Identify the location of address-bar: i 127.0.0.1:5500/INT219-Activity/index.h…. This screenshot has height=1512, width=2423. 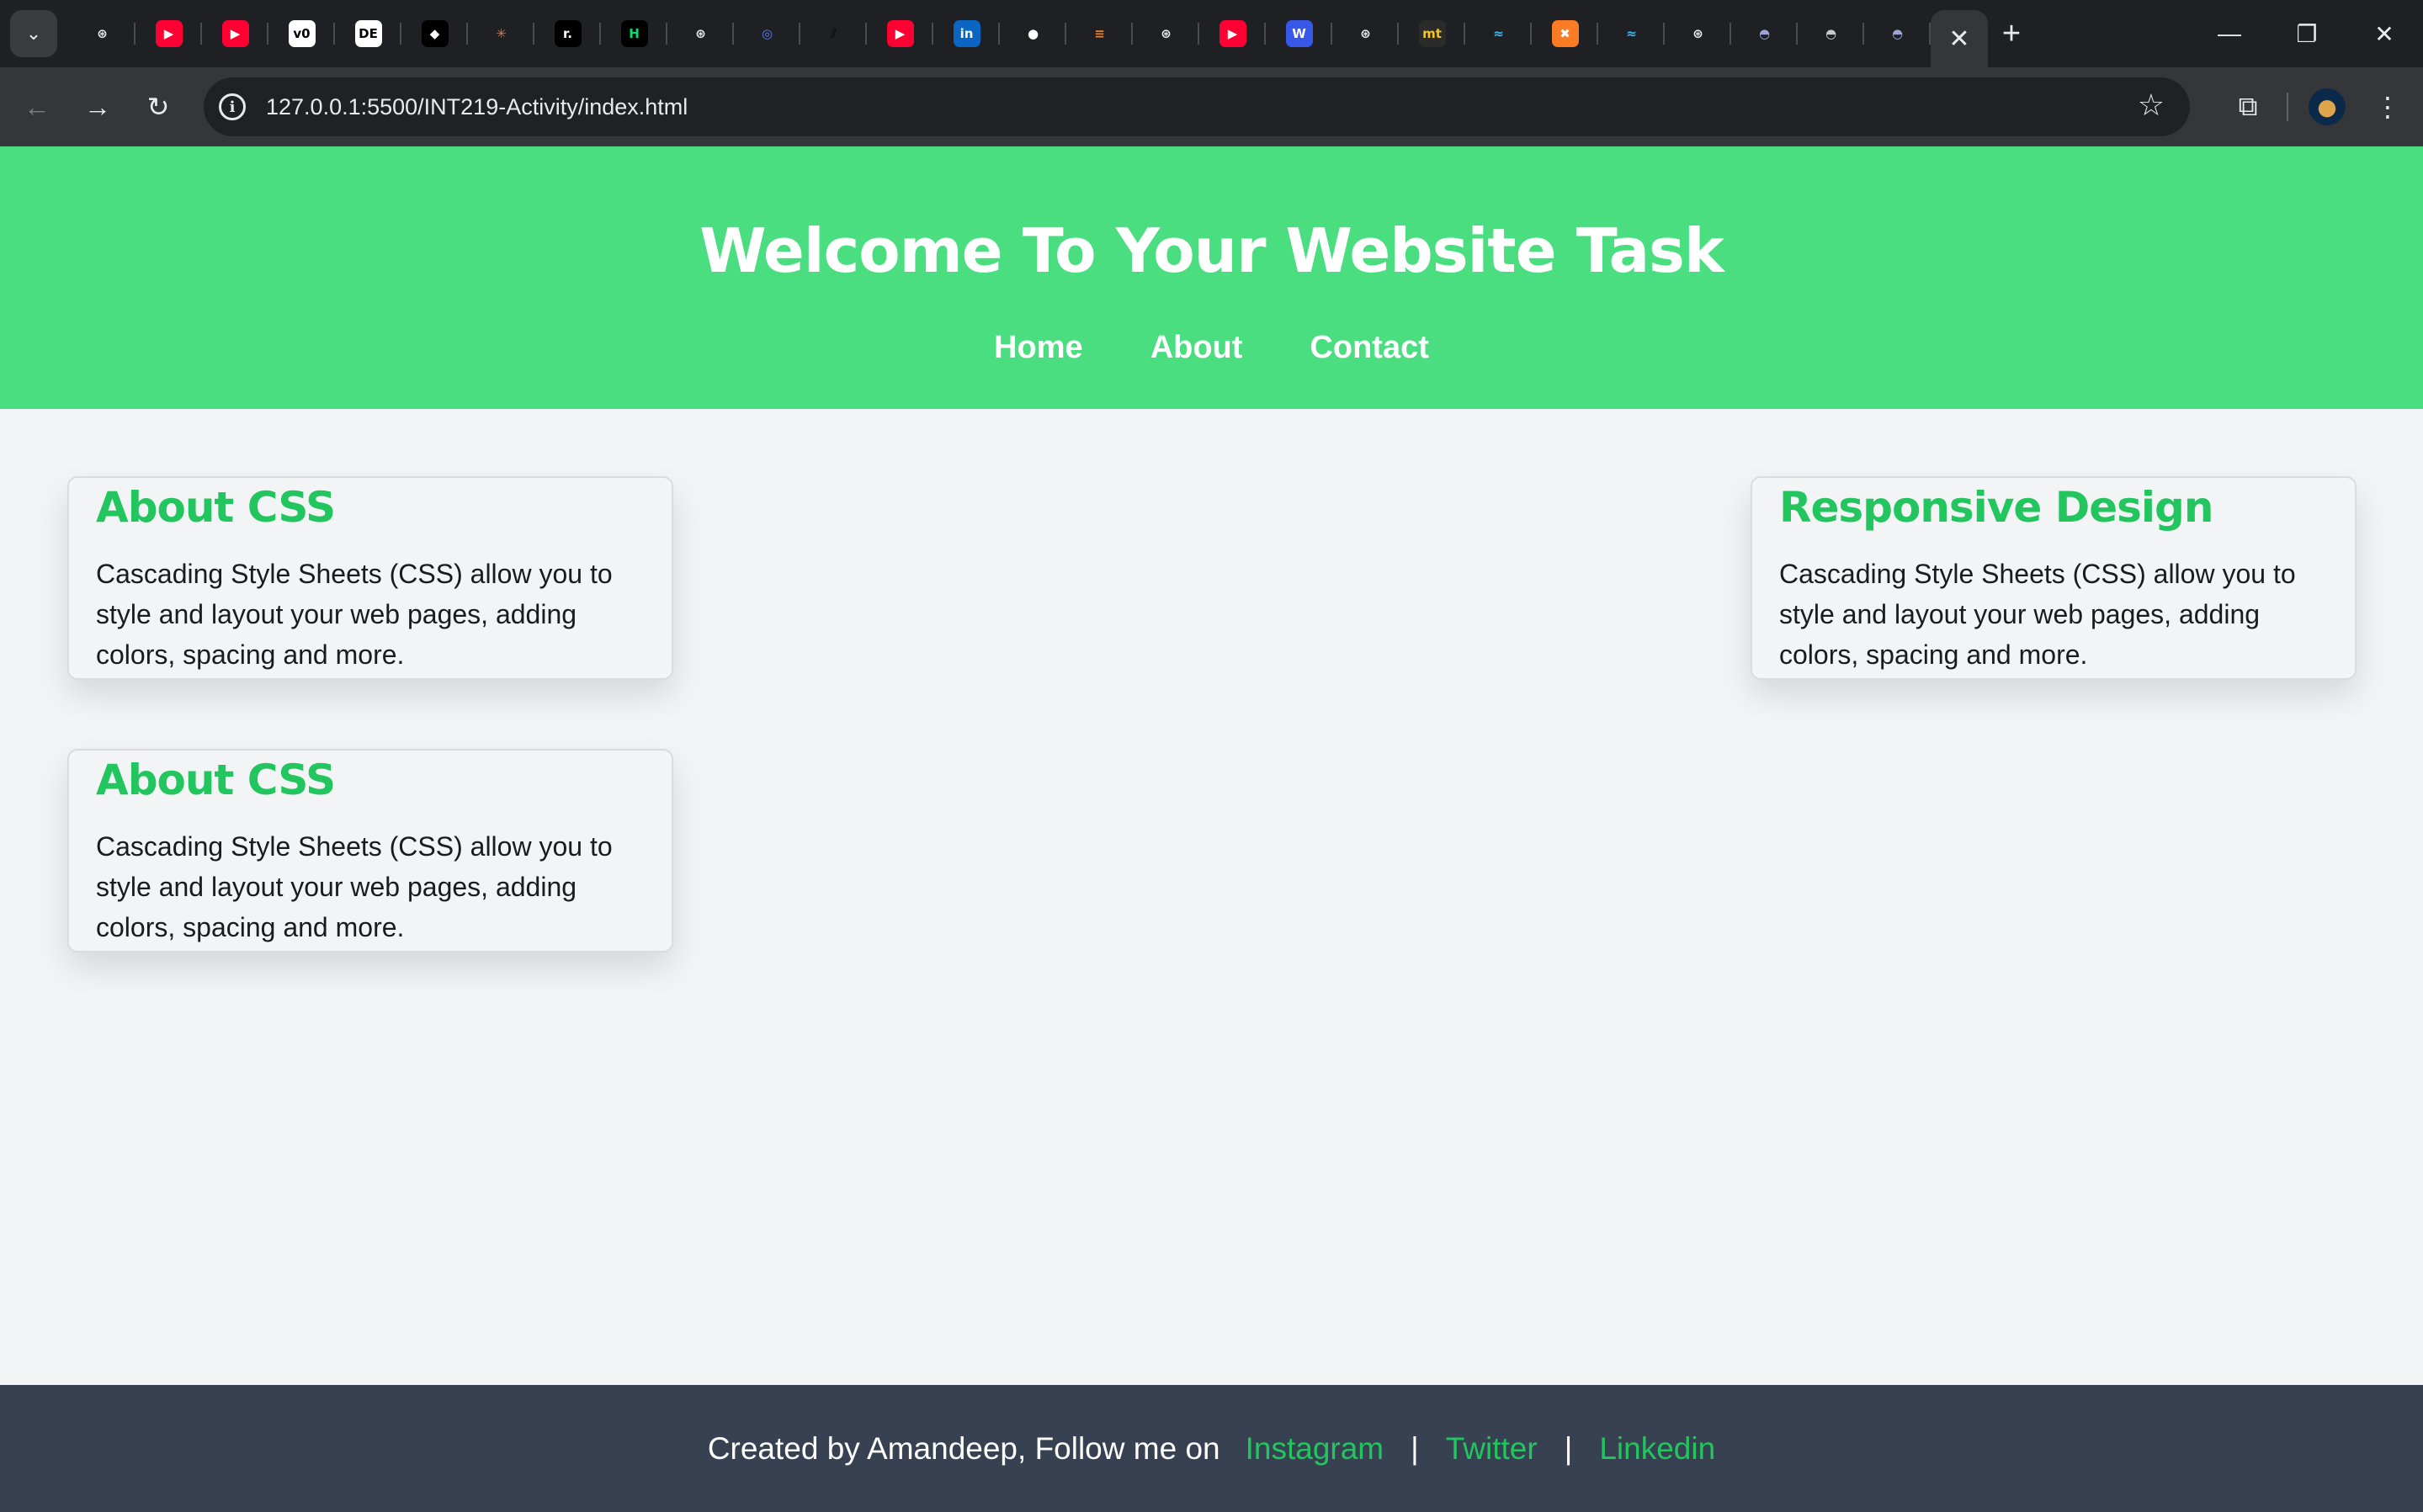
(1197, 106).